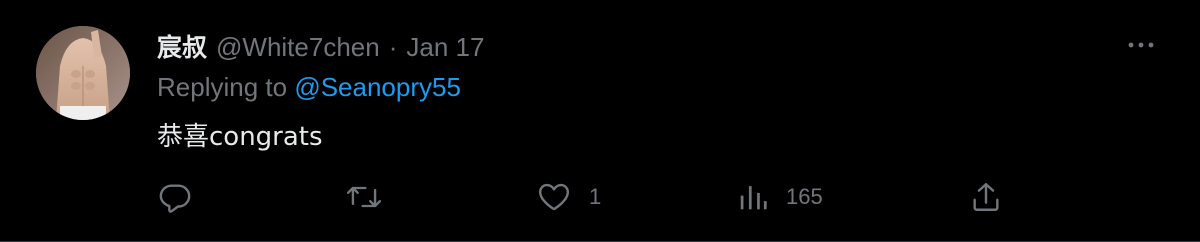 Image resolution: width=1200 pixels, height=242 pixels. I want to click on reply-icon, so click(175, 198).